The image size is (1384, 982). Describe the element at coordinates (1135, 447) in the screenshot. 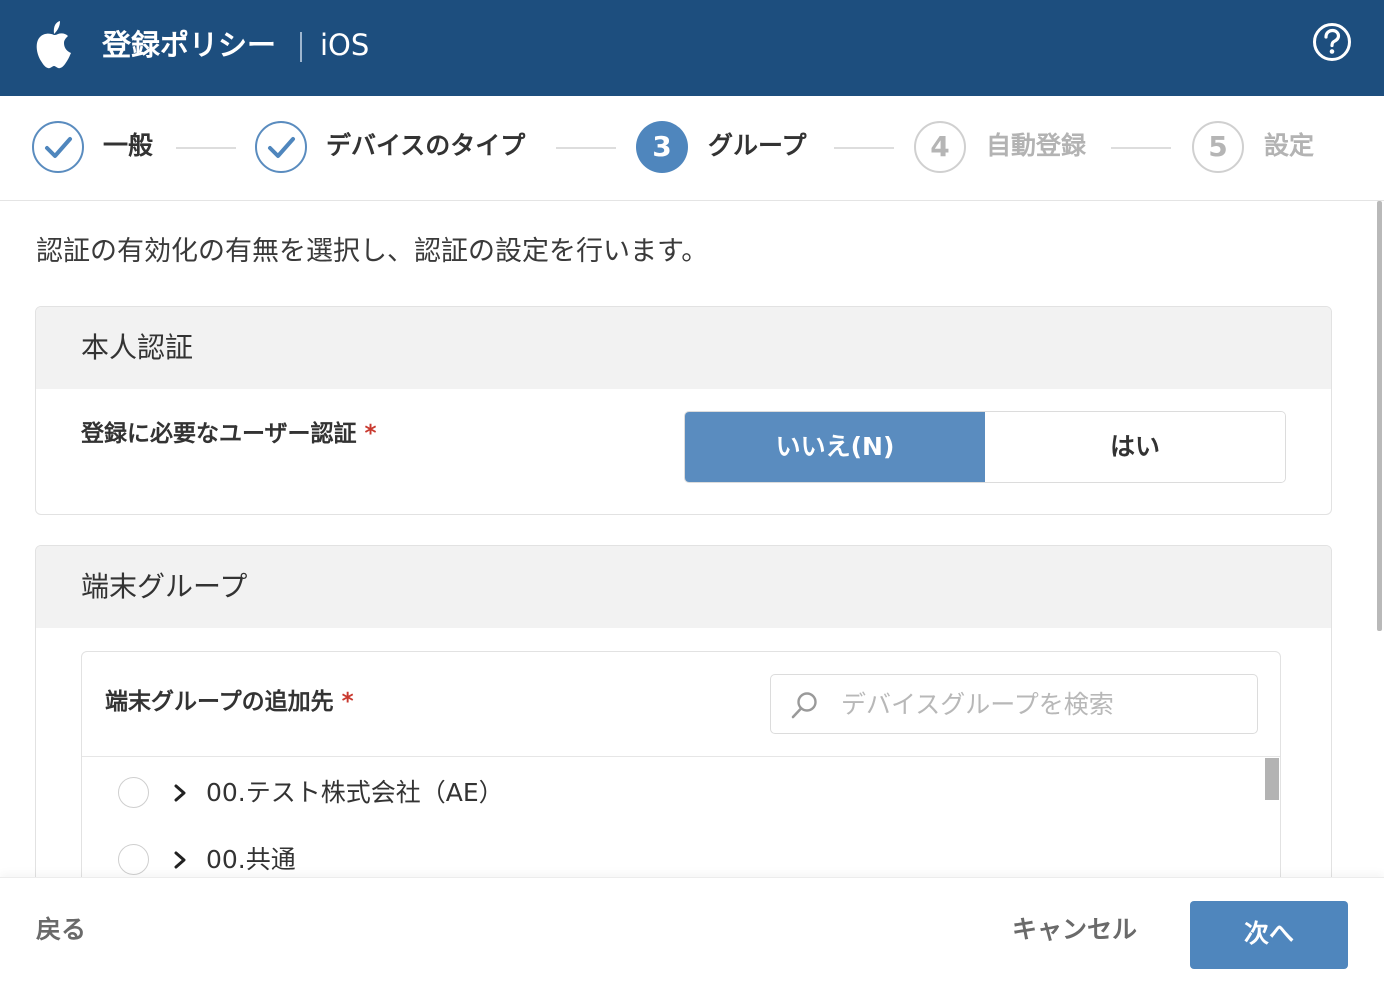

I see `auth-yes-button: はい` at that location.